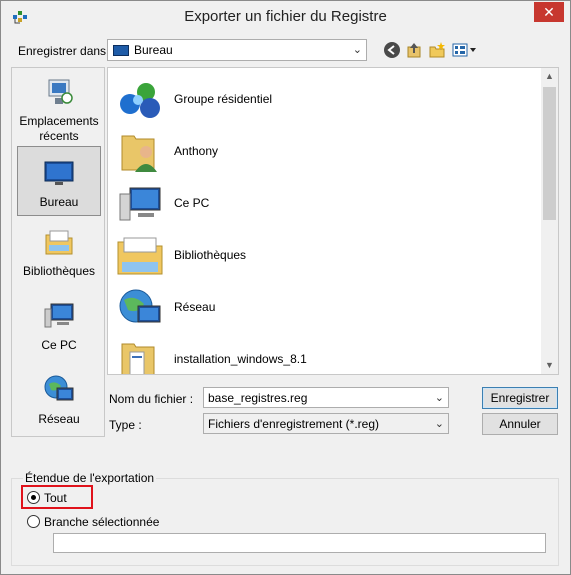  What do you see at coordinates (240, 359) in the screenshot?
I see `file-name: installation_windows_8.1` at bounding box center [240, 359].